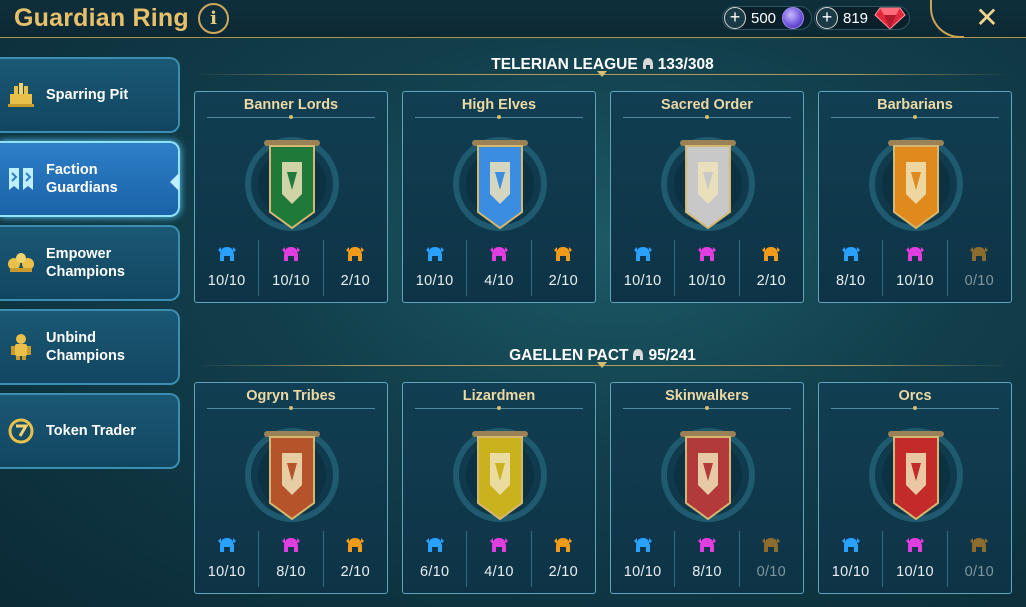 This screenshot has width=1026, height=607. I want to click on faction-card-high-elves: High Elves 10/10 4/10 2/10, so click(499, 197).